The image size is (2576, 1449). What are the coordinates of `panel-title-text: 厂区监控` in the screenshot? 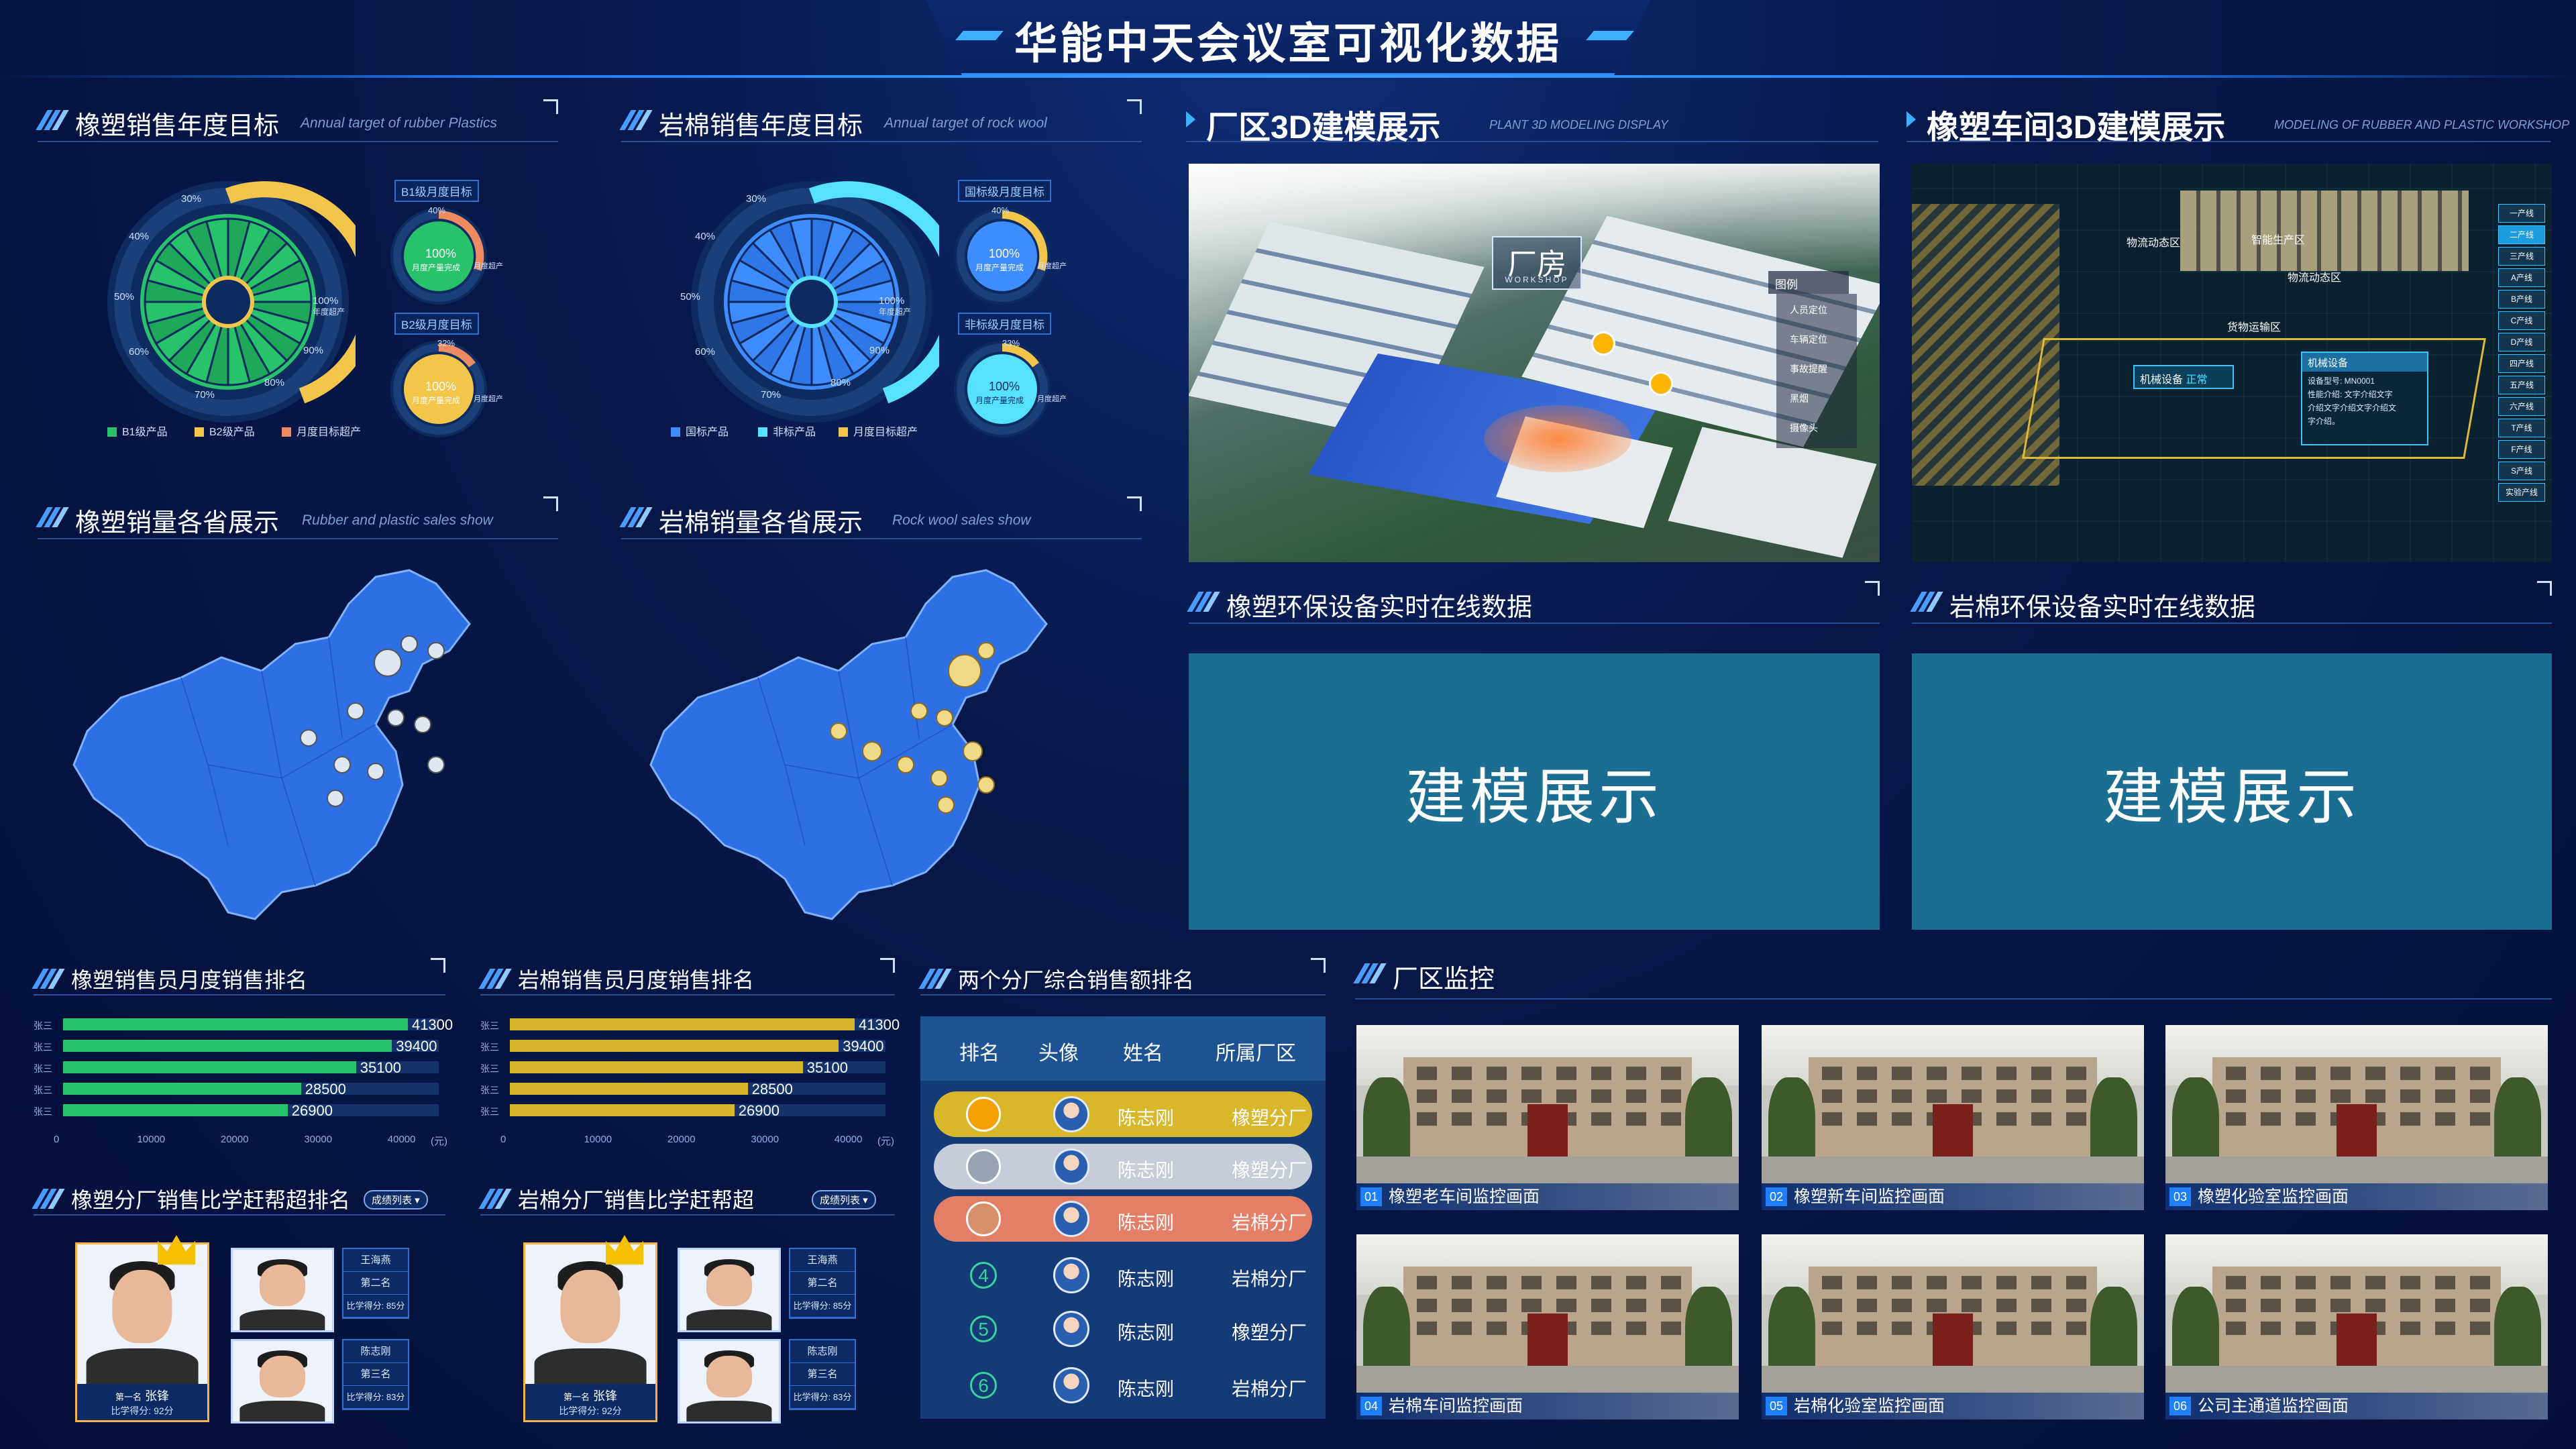 It's located at (1444, 979).